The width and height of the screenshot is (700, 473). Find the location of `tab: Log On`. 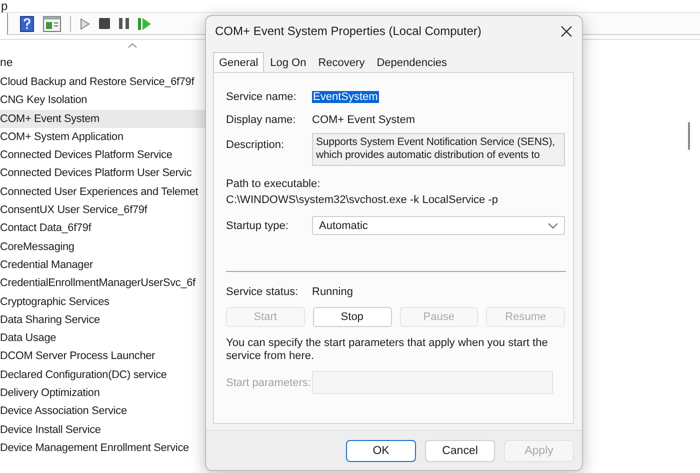

tab: Log On is located at coordinates (288, 62).